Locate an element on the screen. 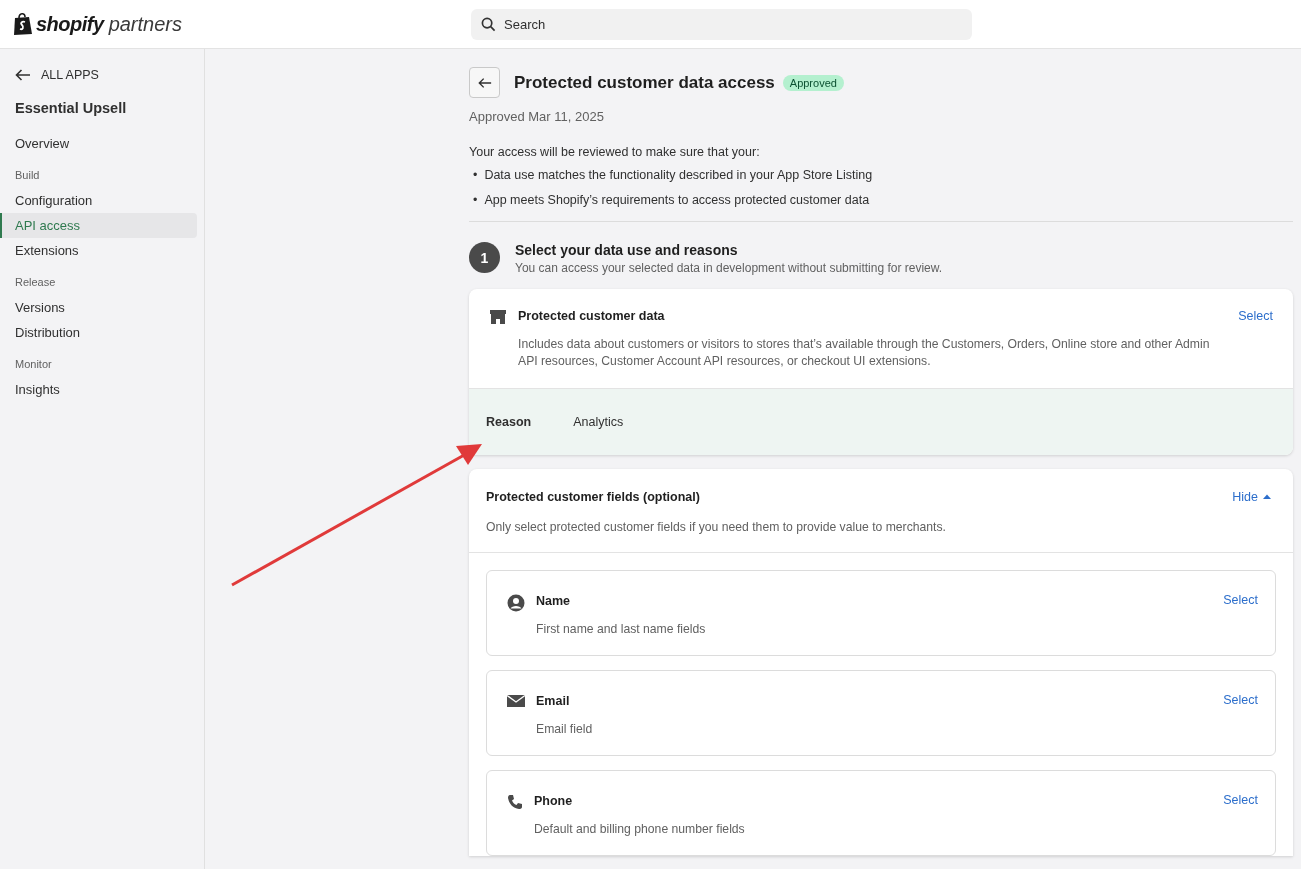 The image size is (1301, 869). nav-item: Configuration is located at coordinates (98, 200).